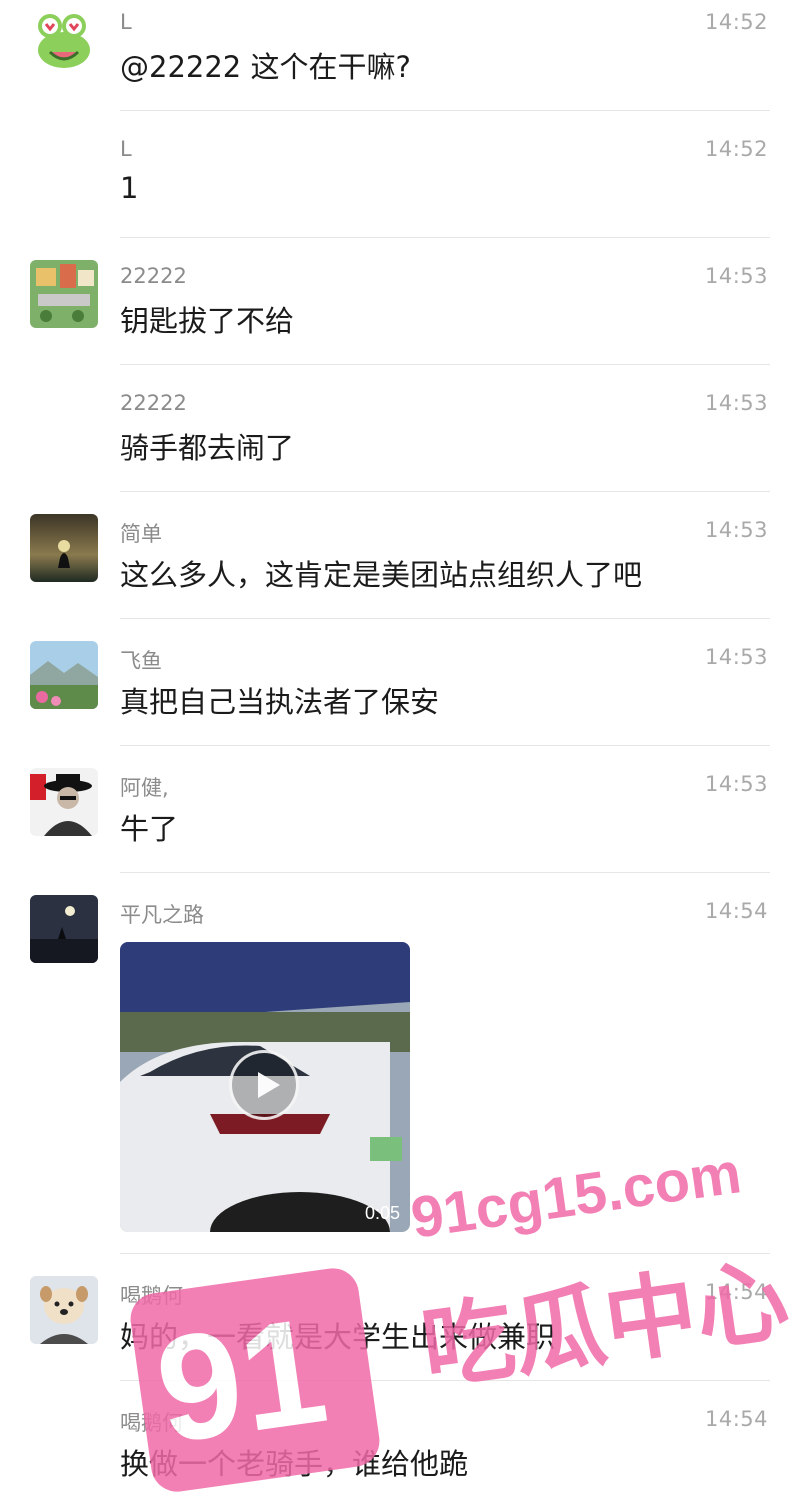  What do you see at coordinates (576, 1195) in the screenshot?
I see `watermark-url: 91cg15.com` at bounding box center [576, 1195].